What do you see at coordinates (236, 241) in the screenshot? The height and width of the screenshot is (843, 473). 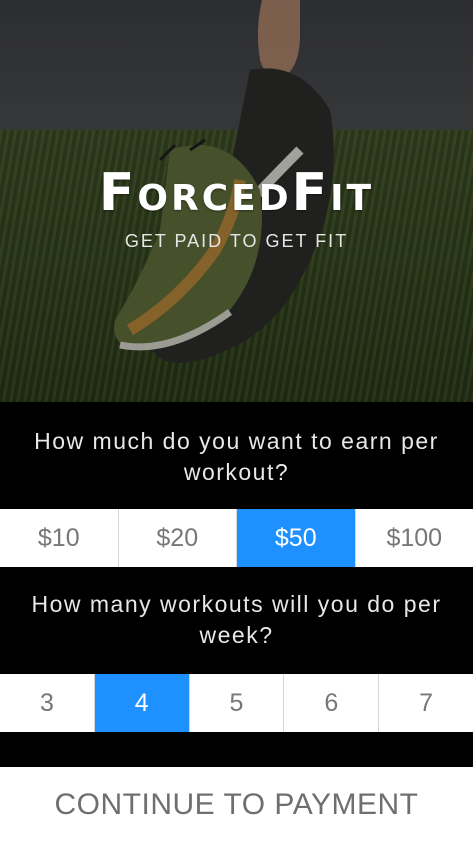 I see `app-tagline: GET PAID TO GET FIT` at bounding box center [236, 241].